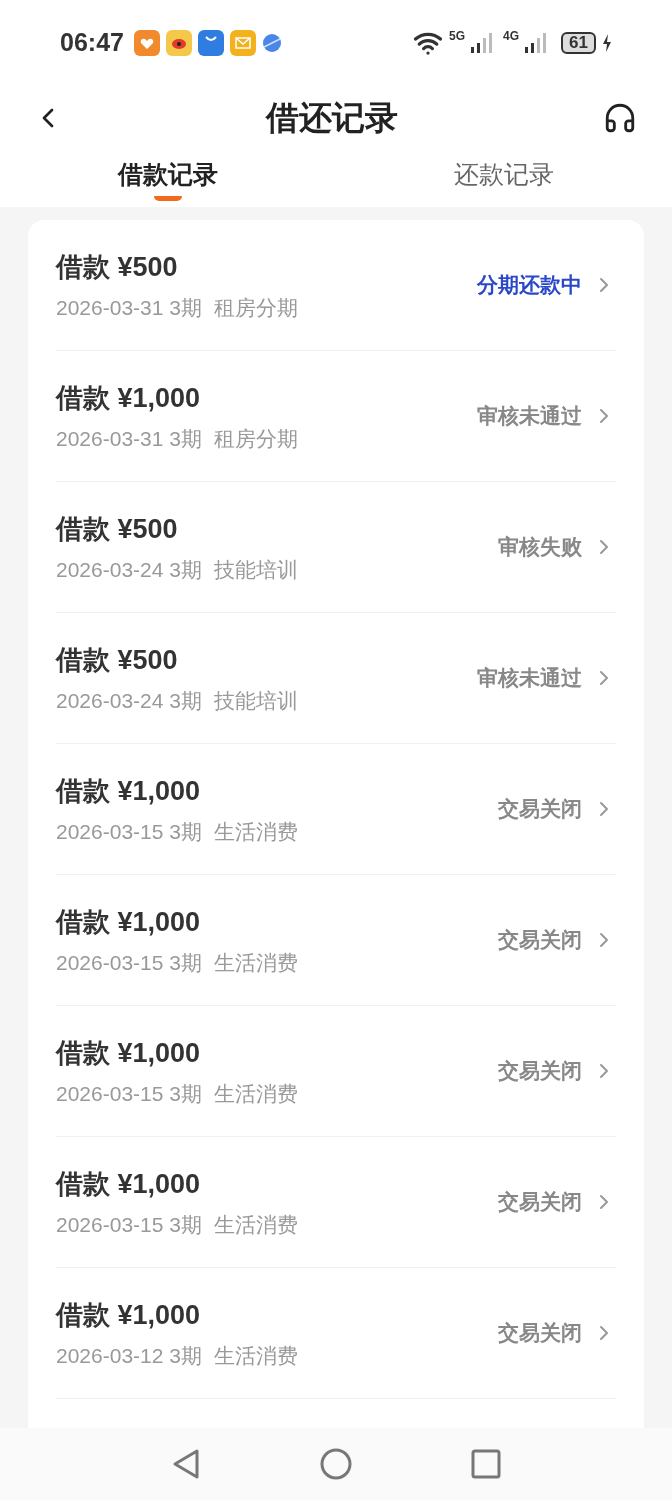 The width and height of the screenshot is (672, 1500). What do you see at coordinates (336, 547) in the screenshot?
I see `record-row: 借款 ¥500 2026-03-24 3期 技能培训 审核失败` at bounding box center [336, 547].